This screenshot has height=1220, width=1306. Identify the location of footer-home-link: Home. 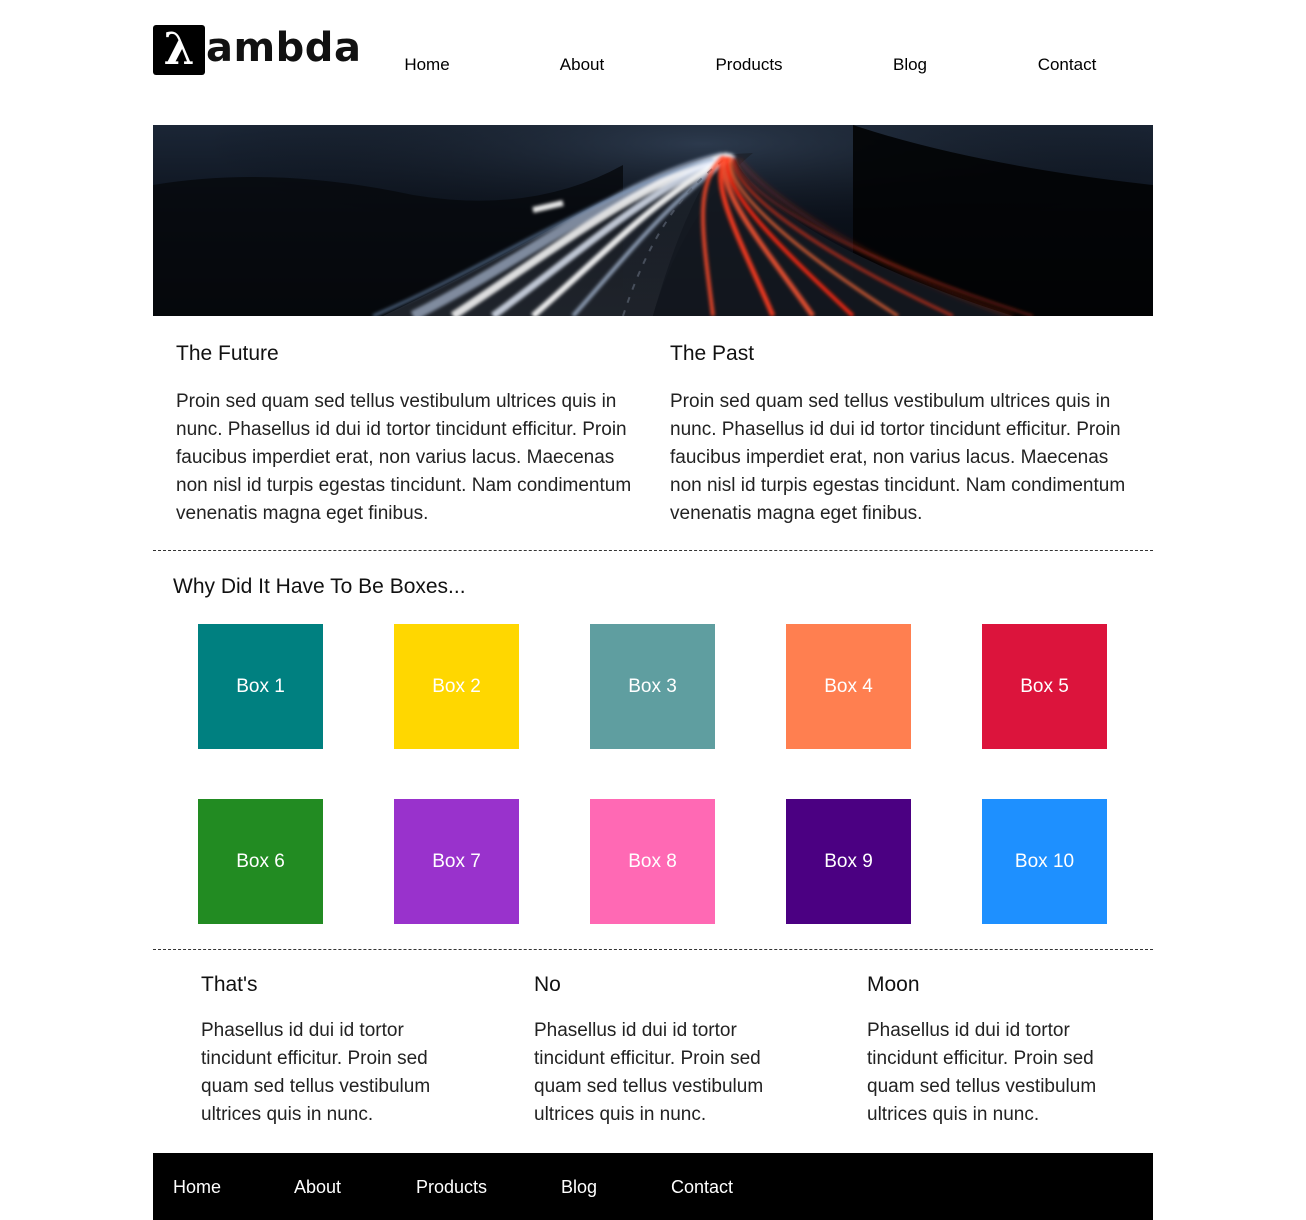
(197, 1187).